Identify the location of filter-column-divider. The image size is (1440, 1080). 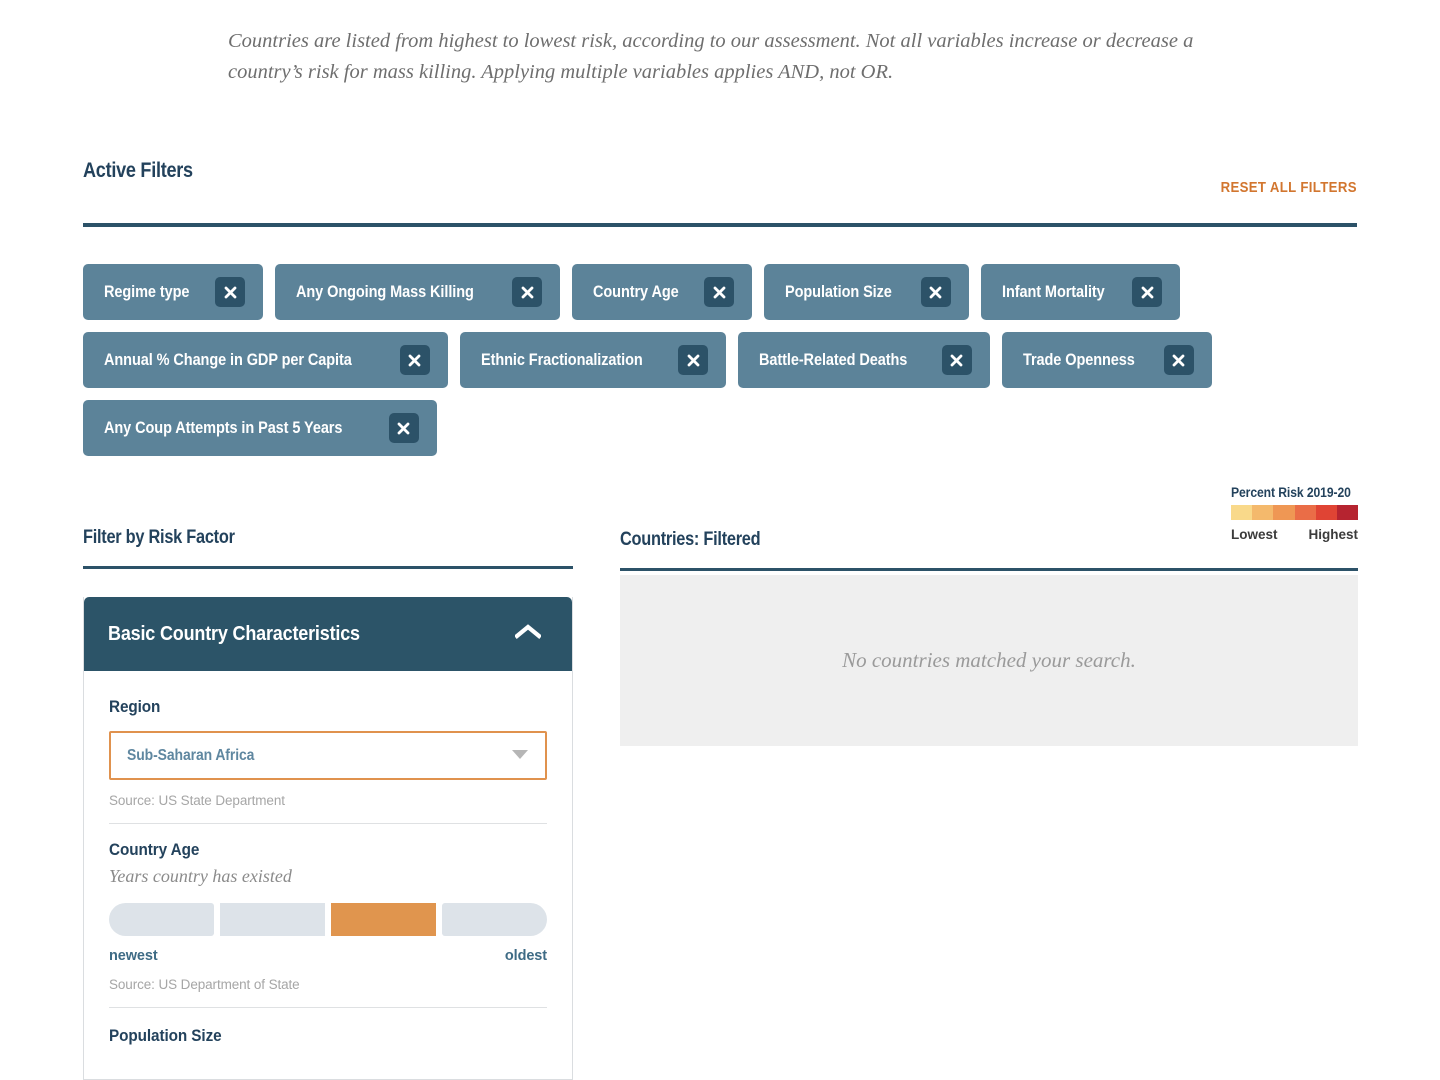
(328, 567).